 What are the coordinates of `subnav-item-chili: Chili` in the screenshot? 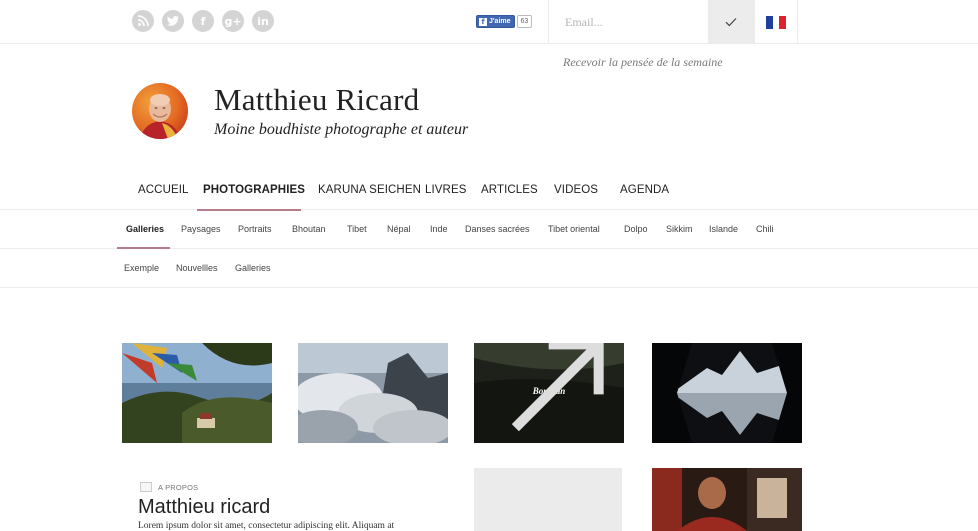 It's located at (765, 229).